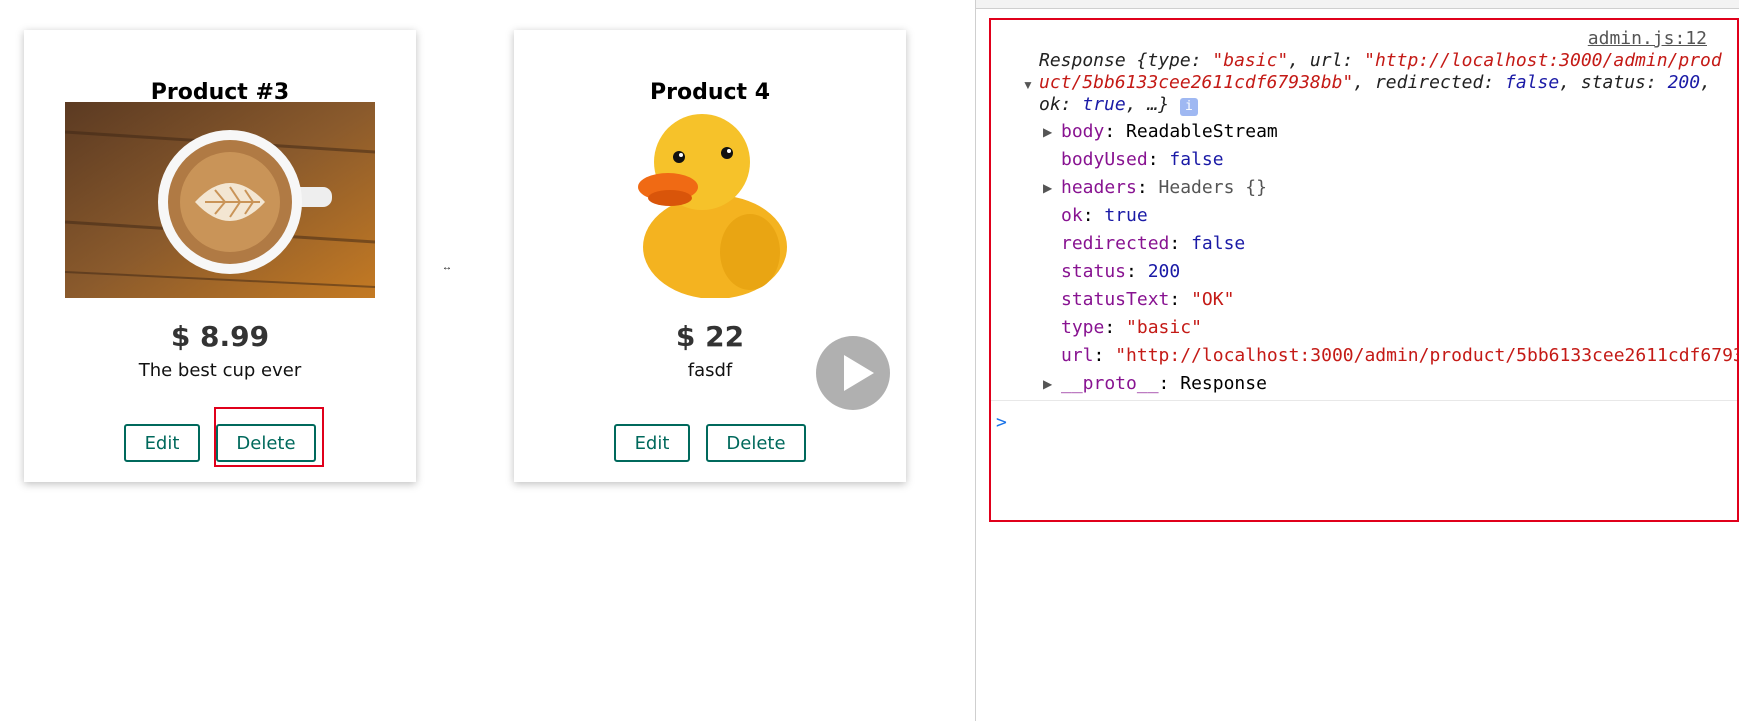 The width and height of the screenshot is (1739, 721). I want to click on console-prop-row: redirected: false, so click(1153, 243).